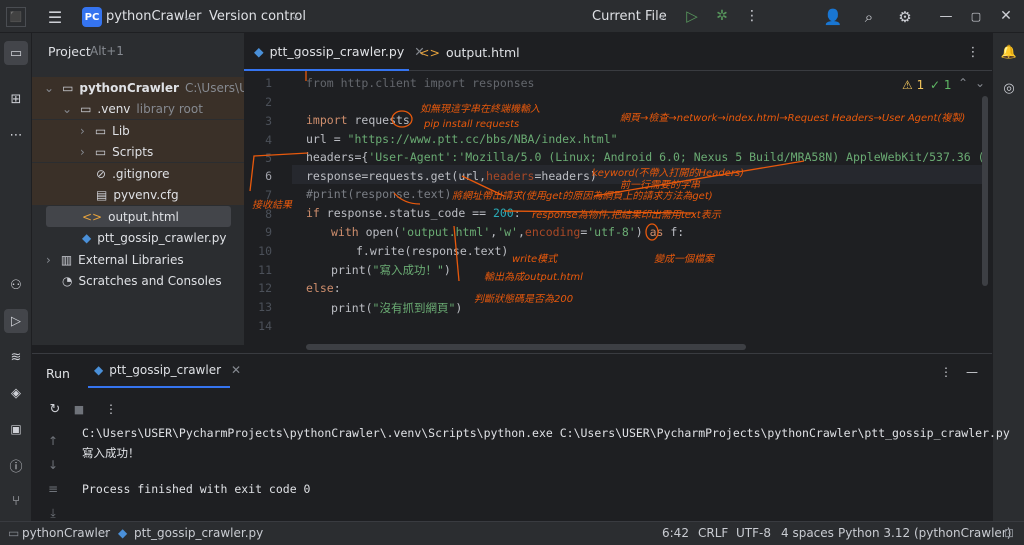 Image resolution: width=1024 pixels, height=545 pixels. I want to click on cursor-position: 6:42, so click(675, 533).